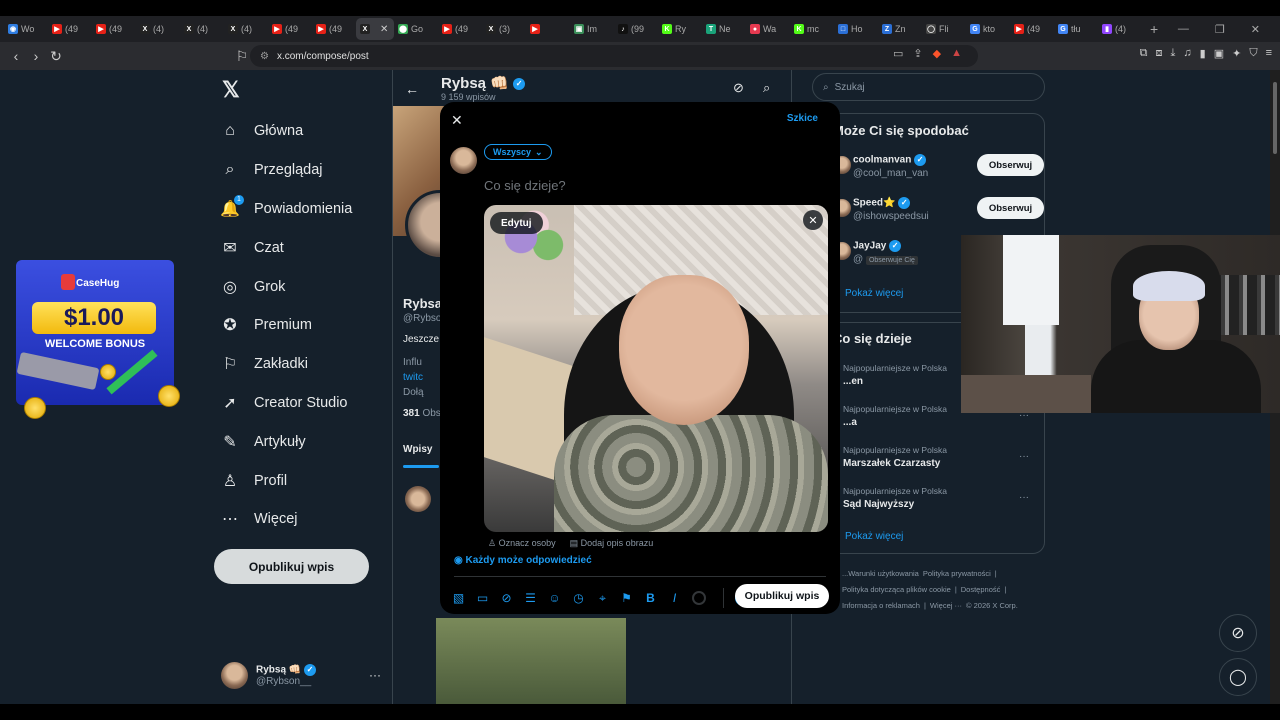 The image size is (1280, 720). What do you see at coordinates (917, 53) in the screenshot?
I see `share-icon: ⇪` at bounding box center [917, 53].